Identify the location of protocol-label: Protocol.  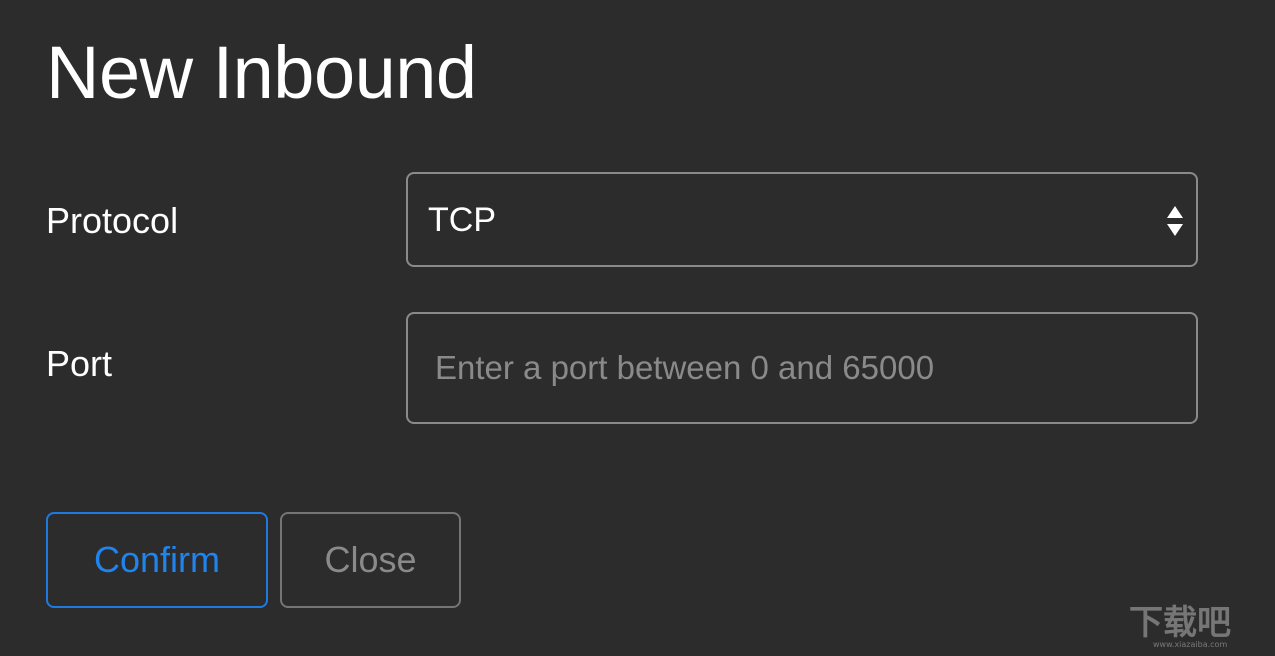
(112, 220).